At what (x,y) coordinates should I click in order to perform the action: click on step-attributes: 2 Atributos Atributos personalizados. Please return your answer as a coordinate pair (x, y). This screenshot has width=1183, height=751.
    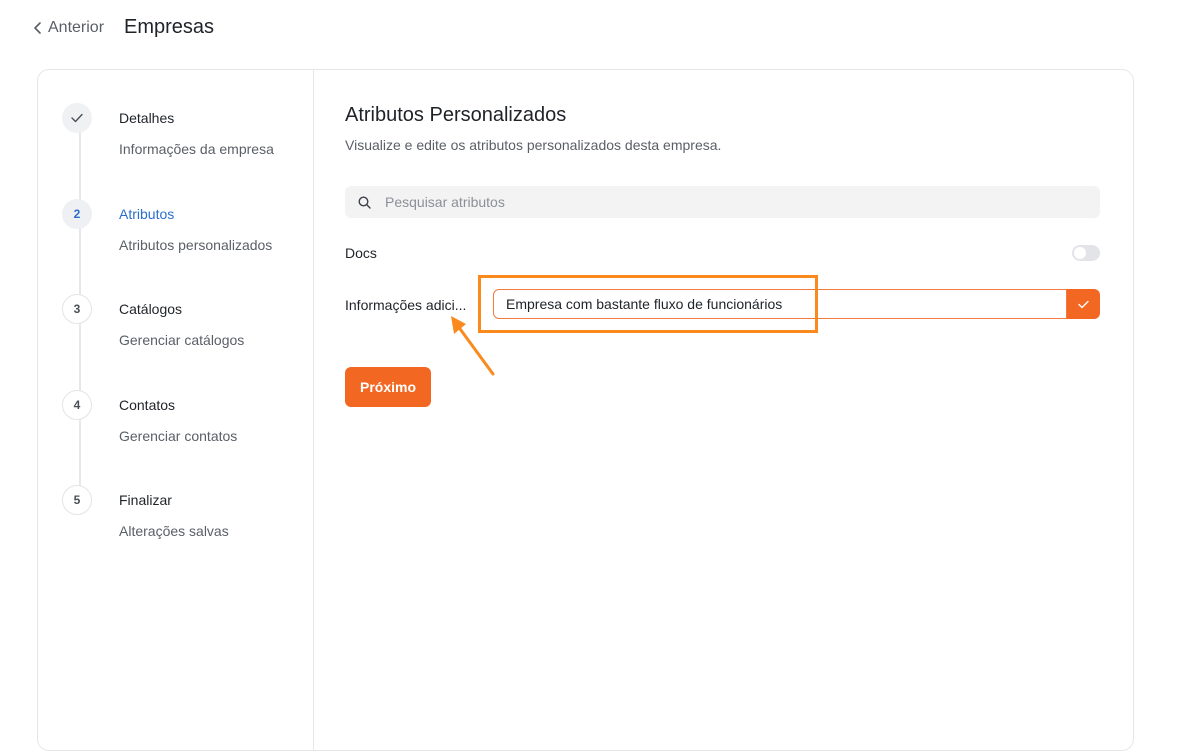
    Looking at the image, I should click on (187, 229).